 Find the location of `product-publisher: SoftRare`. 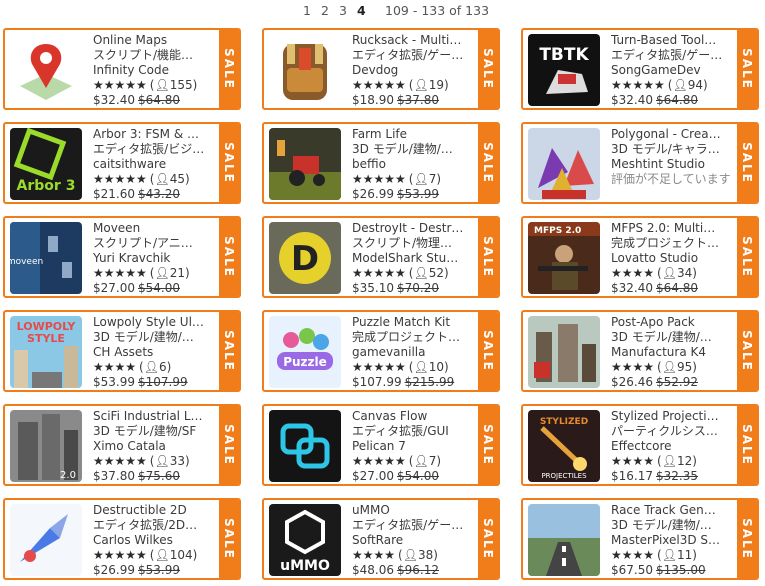

product-publisher: SoftRare is located at coordinates (414, 540).